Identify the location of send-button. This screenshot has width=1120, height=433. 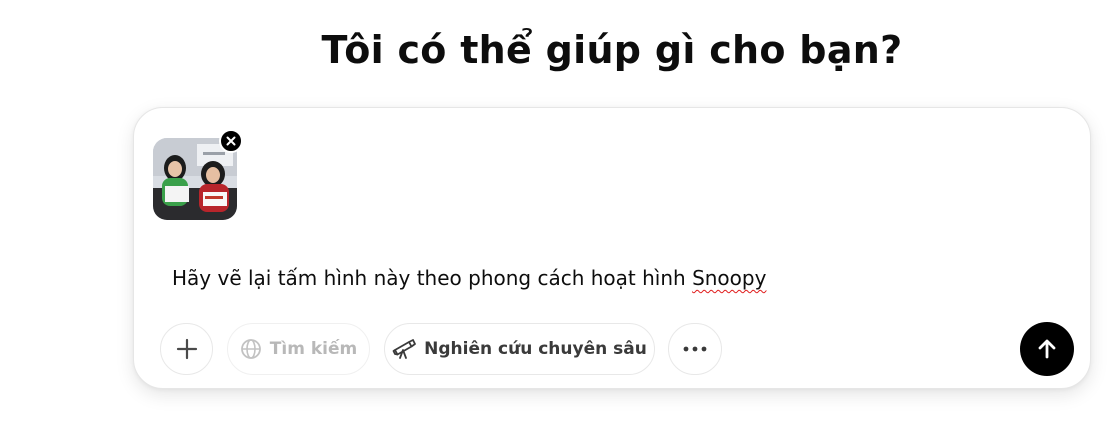
(1047, 349).